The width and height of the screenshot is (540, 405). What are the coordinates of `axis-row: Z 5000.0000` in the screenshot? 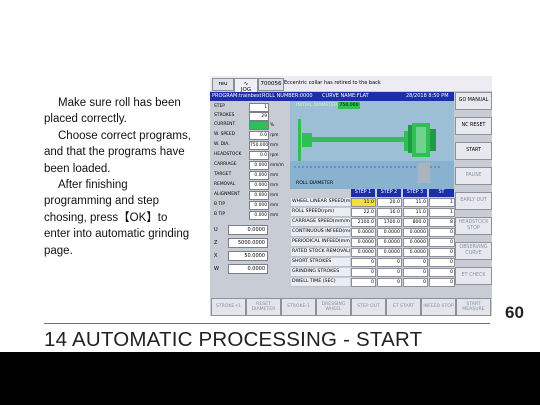 It's located at (250, 243).